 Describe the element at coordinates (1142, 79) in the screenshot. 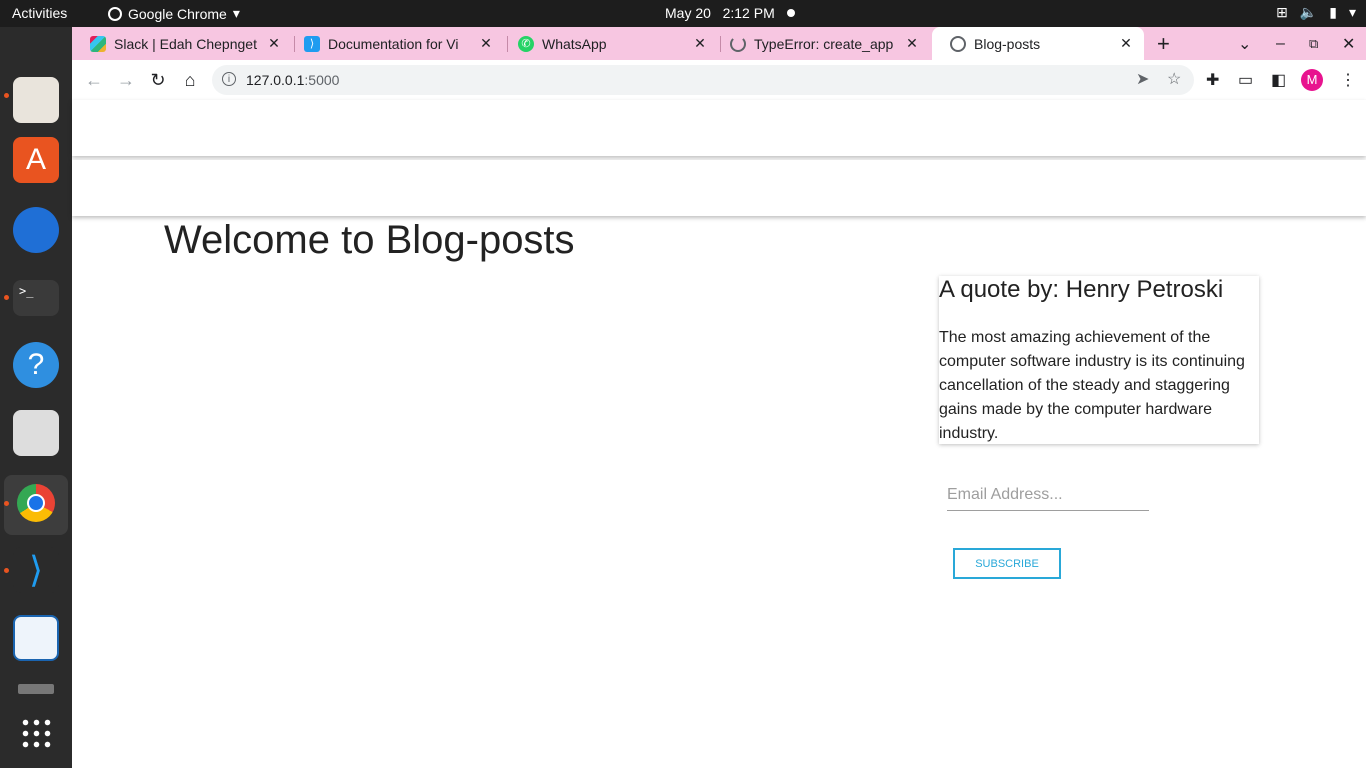

I see `send-tab-icon: ➤` at that location.